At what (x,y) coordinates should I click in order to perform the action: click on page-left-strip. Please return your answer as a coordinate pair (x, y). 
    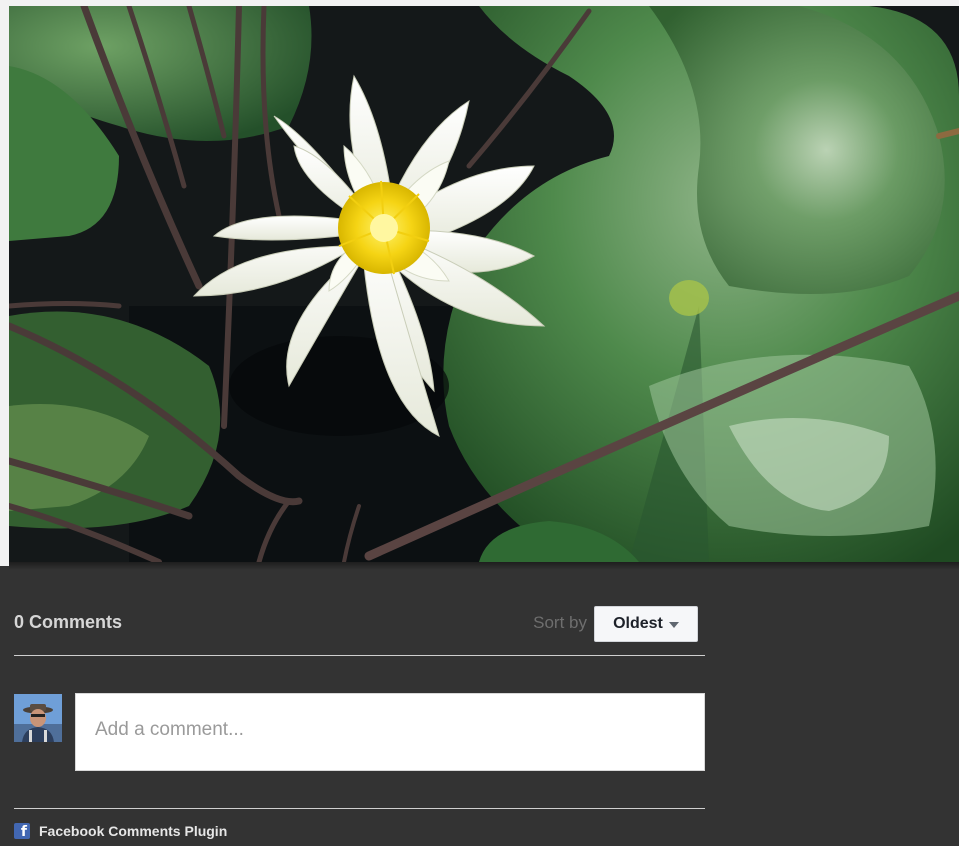
    Looking at the image, I should click on (4, 283).